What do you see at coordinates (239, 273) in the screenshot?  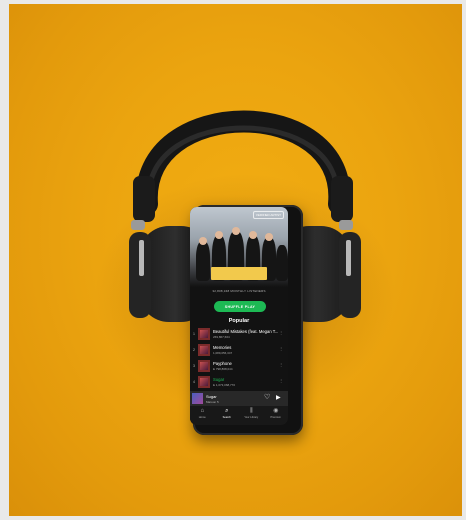 I see `artist-name-redaction` at bounding box center [239, 273].